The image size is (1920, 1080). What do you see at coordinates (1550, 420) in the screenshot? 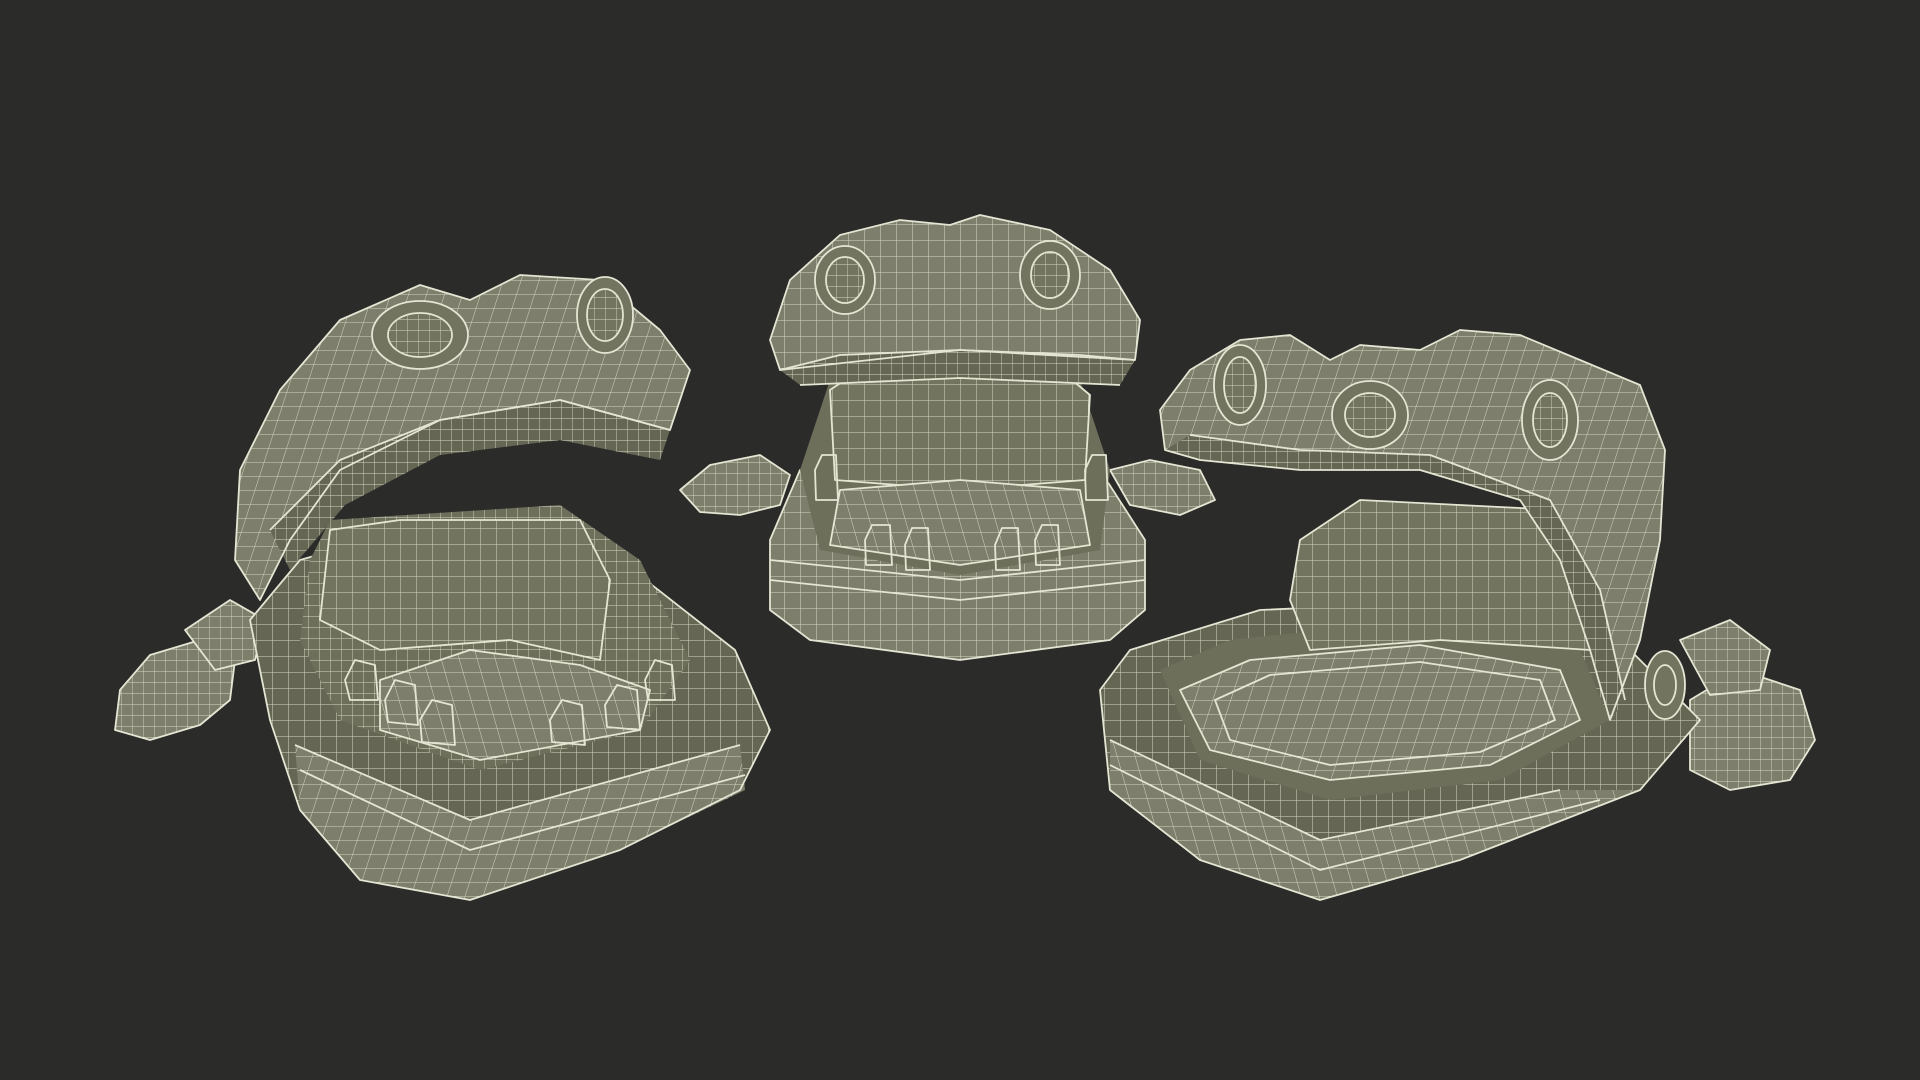
I see `frog-right-eye-side` at bounding box center [1550, 420].